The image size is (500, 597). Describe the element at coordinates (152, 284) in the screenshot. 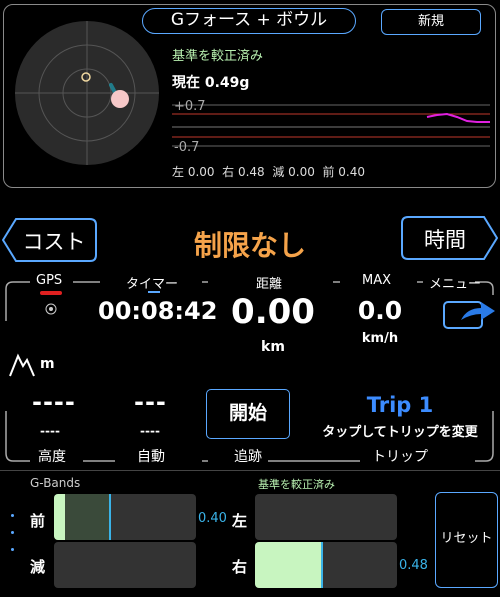

I see `timer-label: タイマー` at that location.